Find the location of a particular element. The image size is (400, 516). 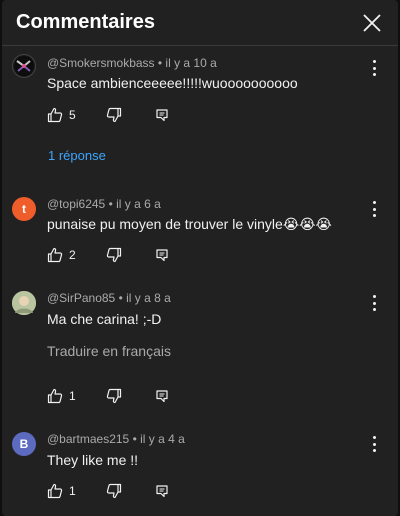

close-button is located at coordinates (372, 23).